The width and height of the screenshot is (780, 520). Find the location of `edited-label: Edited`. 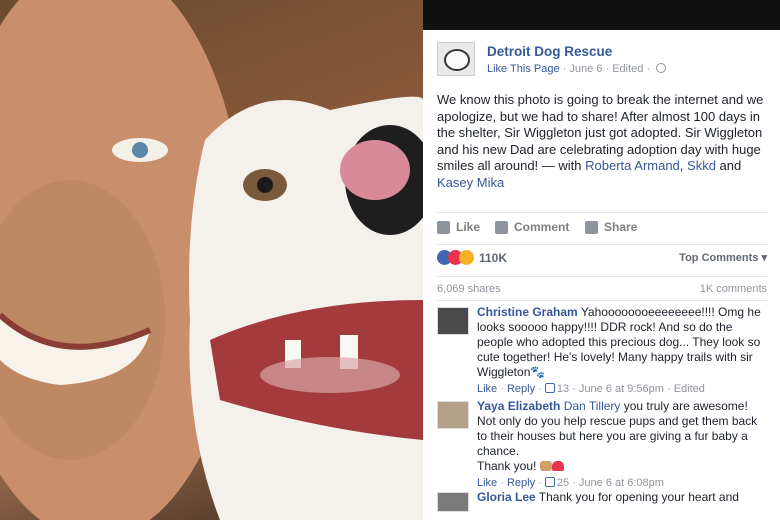

edited-label: Edited is located at coordinates (627, 69).